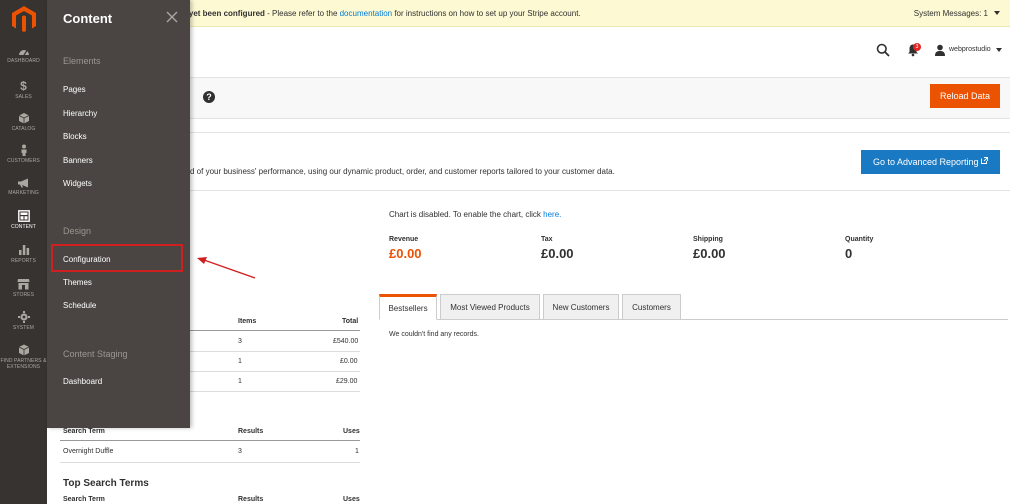  I want to click on advanced-reporting-label: Go to Advanced Reporting, so click(925, 162).